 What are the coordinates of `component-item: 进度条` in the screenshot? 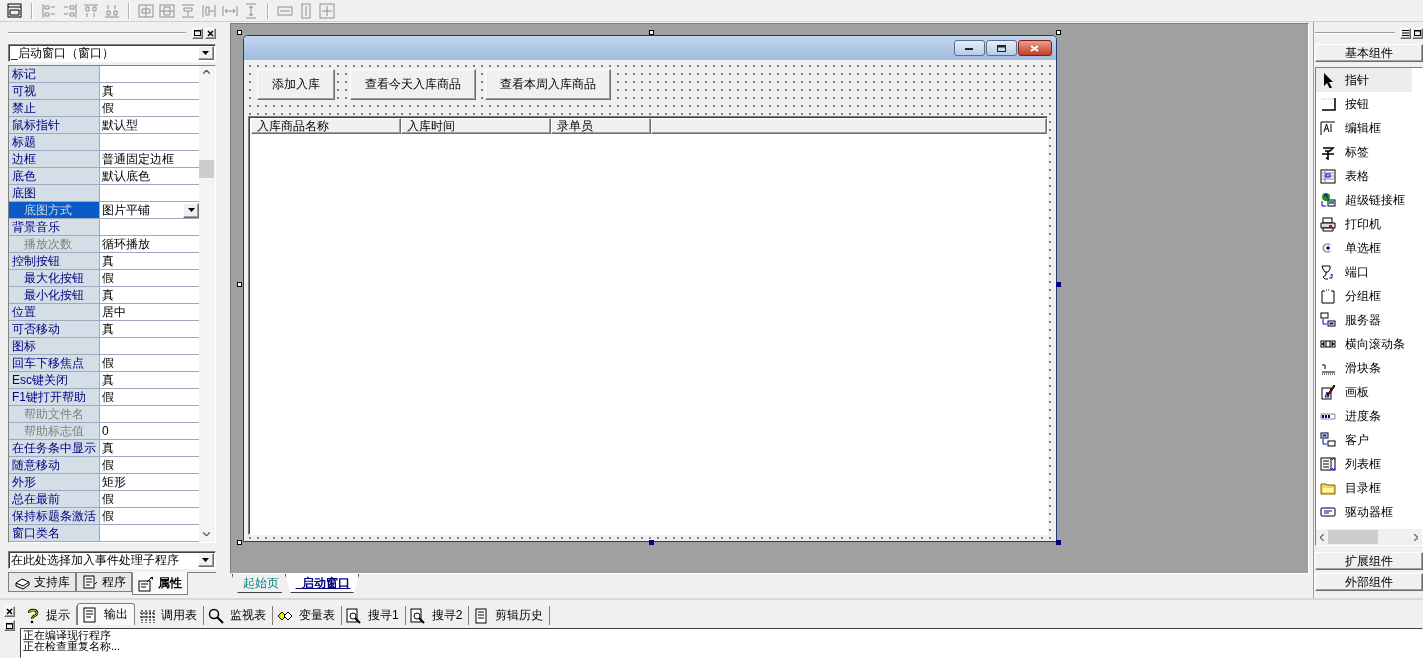 It's located at (1364, 416).